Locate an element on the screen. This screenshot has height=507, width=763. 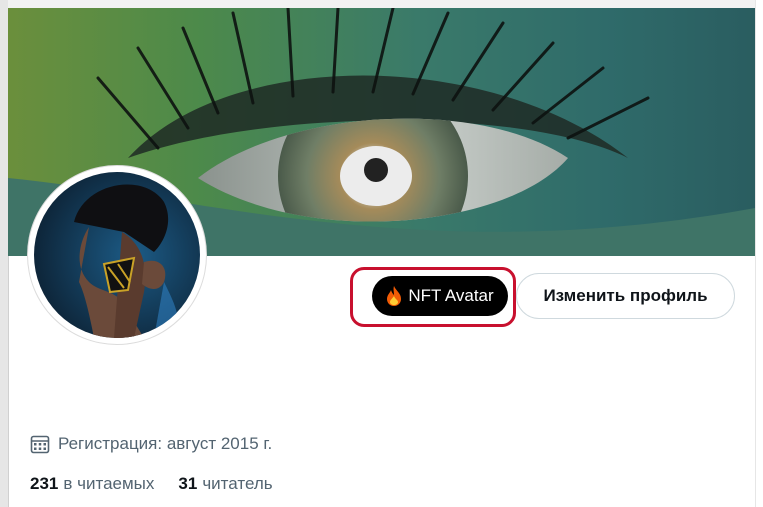
joined-date: Регистрация: август 2015 г. is located at coordinates (151, 444).